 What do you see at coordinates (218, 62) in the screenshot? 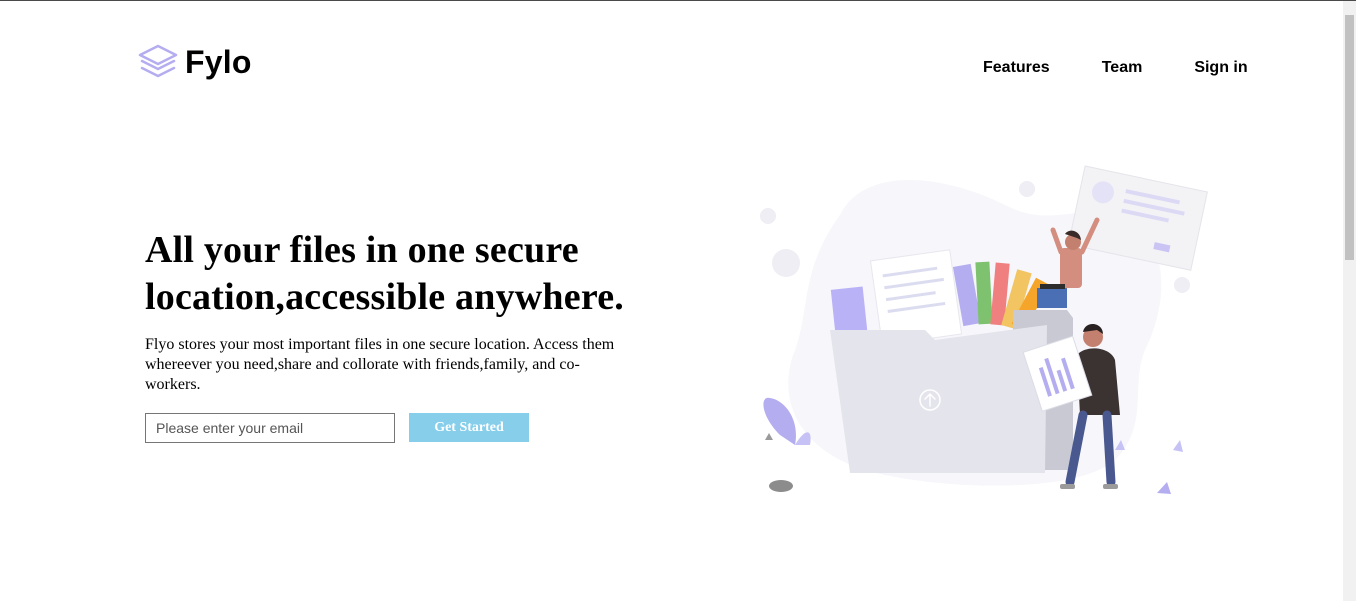
I see `brand-name: Fylo` at bounding box center [218, 62].